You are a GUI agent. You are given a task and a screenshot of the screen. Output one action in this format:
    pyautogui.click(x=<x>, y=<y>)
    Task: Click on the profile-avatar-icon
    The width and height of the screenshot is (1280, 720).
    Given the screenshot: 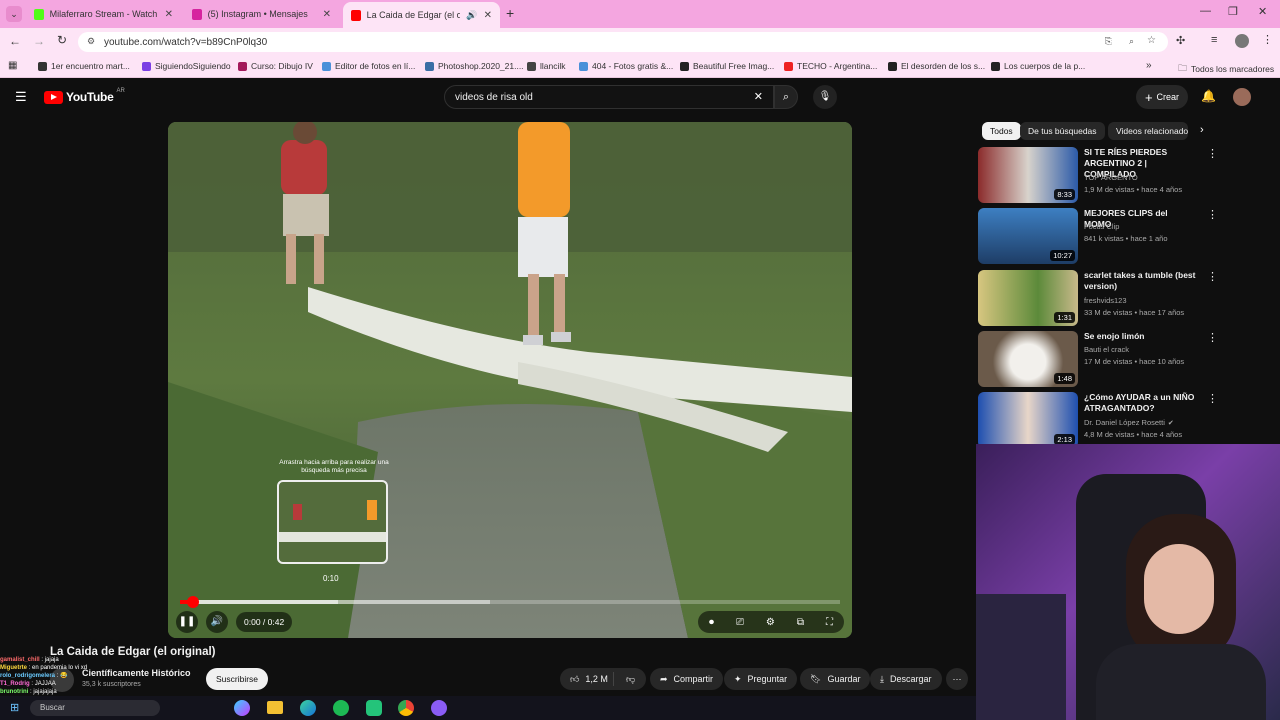 What is the action you would take?
    pyautogui.click(x=1242, y=41)
    